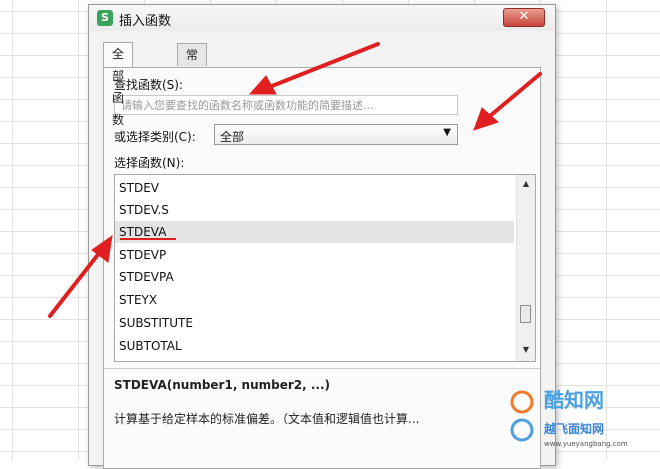  Describe the element at coordinates (232, 137) in the screenshot. I see `category-value: 全部` at that location.